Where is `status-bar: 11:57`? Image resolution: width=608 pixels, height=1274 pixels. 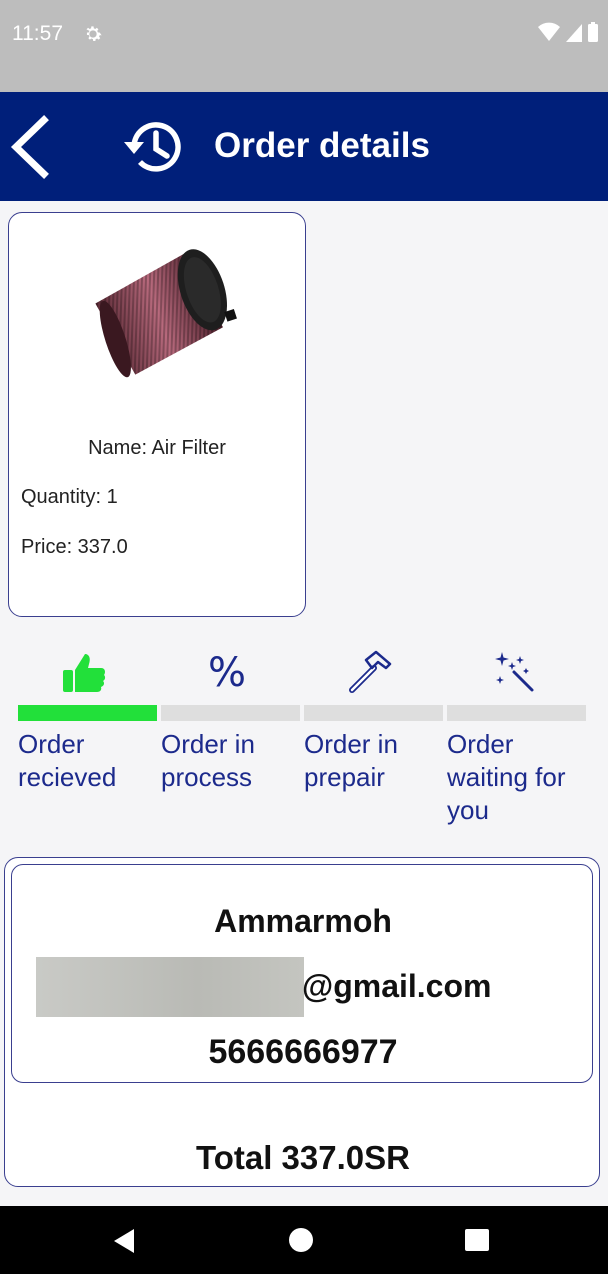
status-bar: 11:57 is located at coordinates (304, 46).